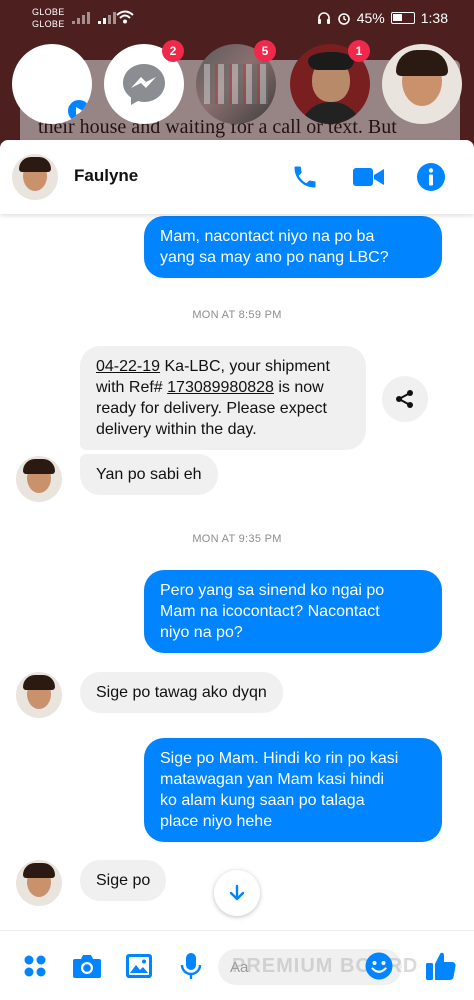  What do you see at coordinates (144, 84) in the screenshot?
I see `messenger-logo-icon` at bounding box center [144, 84].